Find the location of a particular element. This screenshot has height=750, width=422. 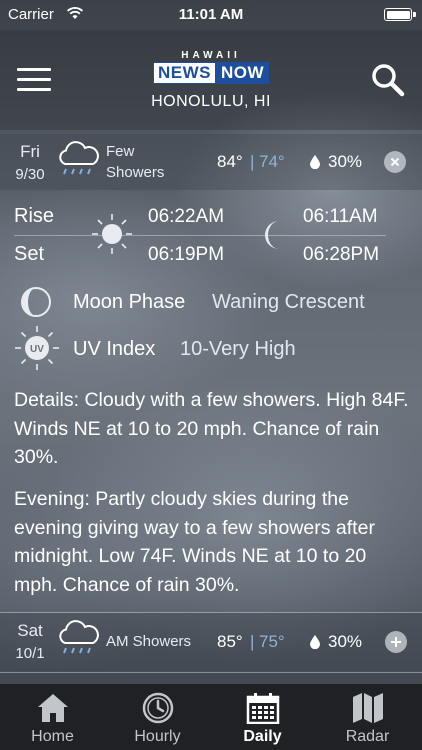

calendar-icon is located at coordinates (263, 708).